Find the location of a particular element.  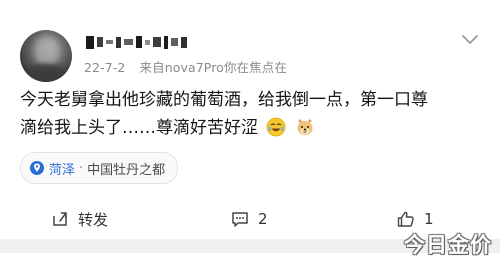

repost-icon is located at coordinates (60, 219).